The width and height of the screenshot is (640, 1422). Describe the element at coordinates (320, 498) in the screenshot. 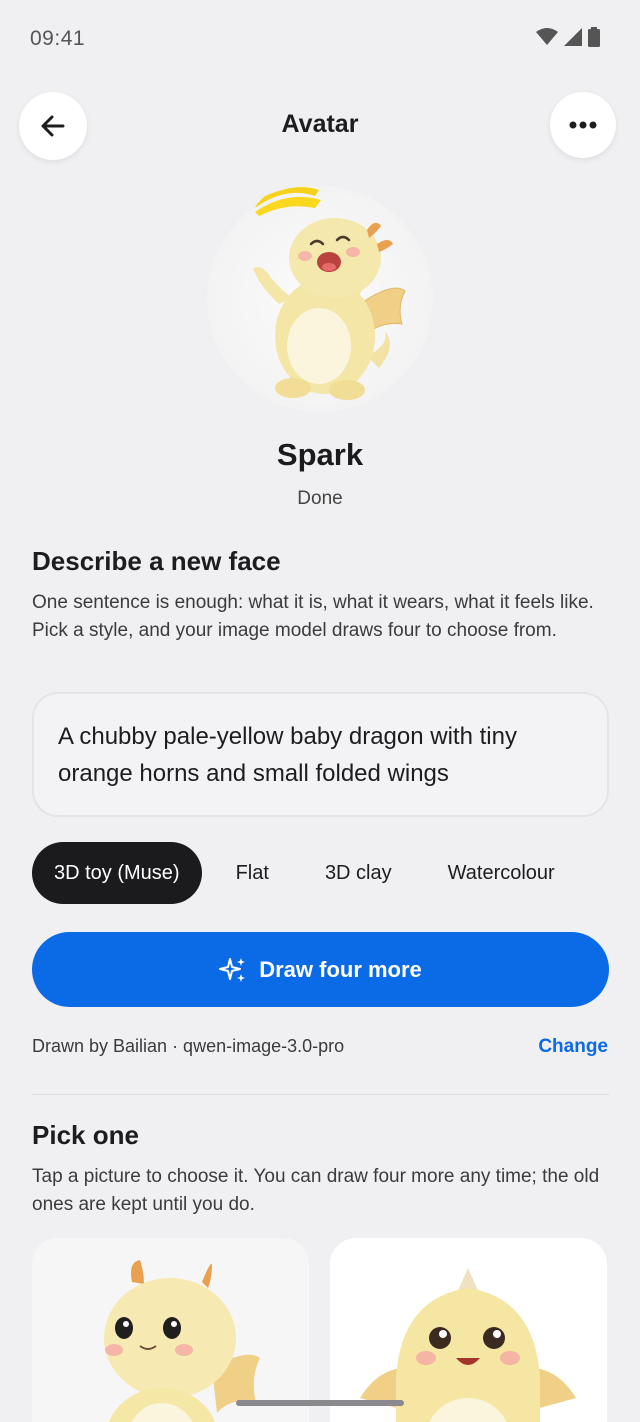

I see `avatar-status: Done` at that location.